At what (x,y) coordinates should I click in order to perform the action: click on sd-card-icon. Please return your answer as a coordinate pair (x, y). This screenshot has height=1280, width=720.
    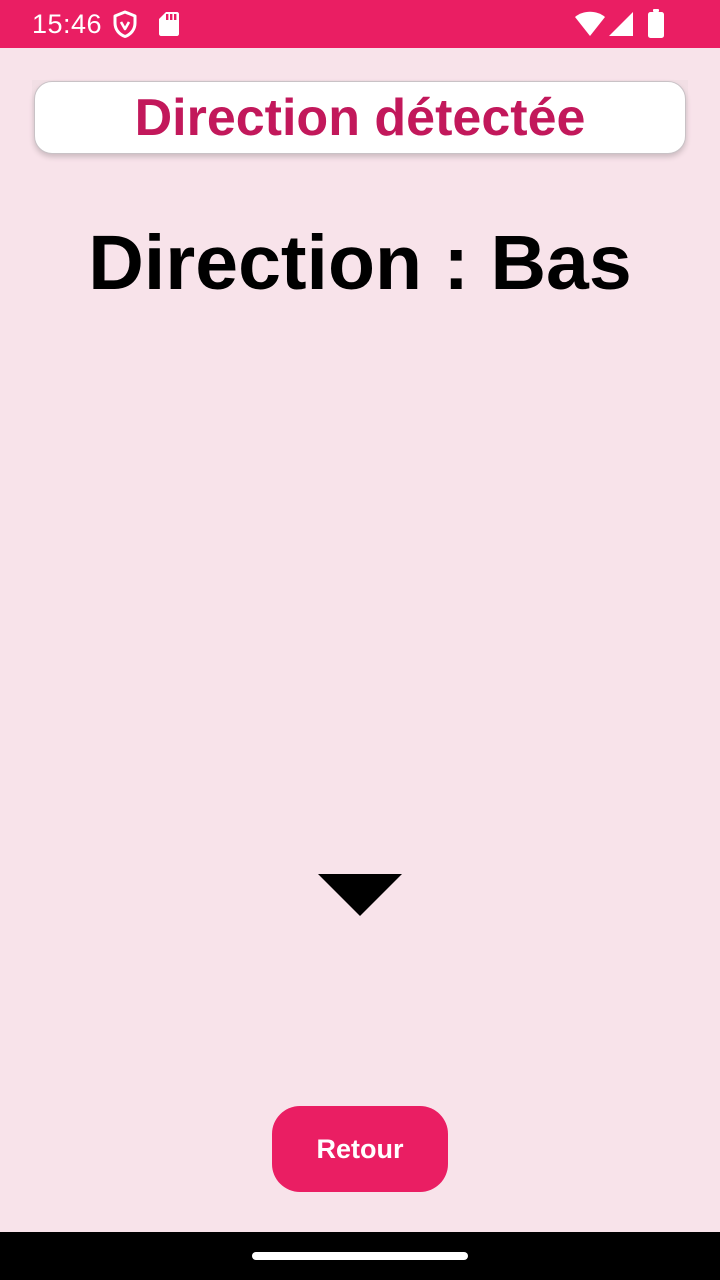
    Looking at the image, I should click on (169, 26).